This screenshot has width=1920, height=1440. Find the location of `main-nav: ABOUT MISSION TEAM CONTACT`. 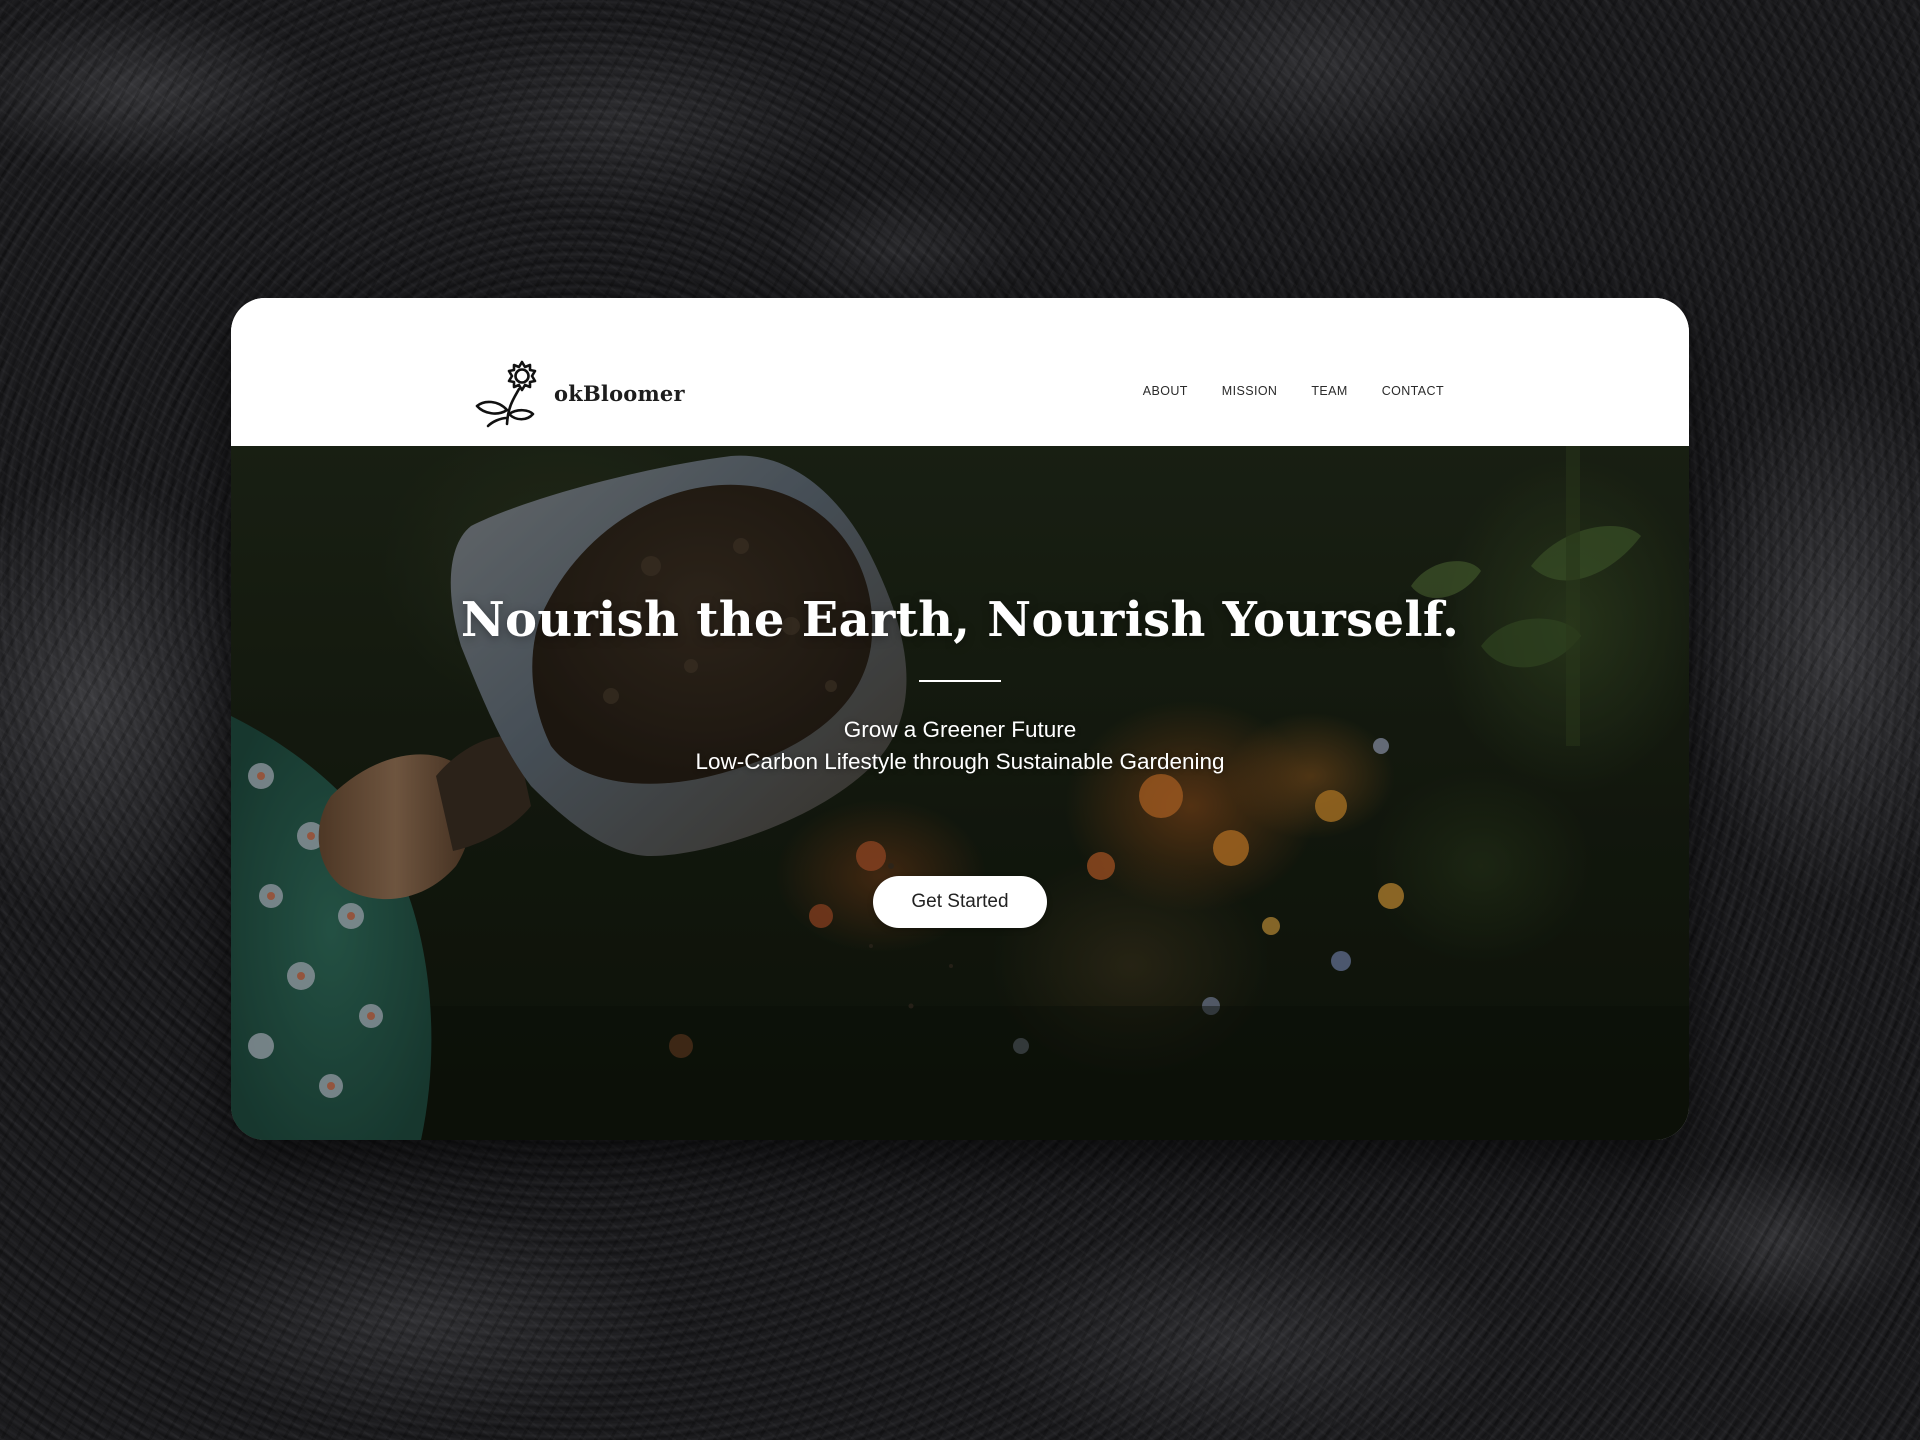

main-nav: ABOUT MISSION TEAM CONTACT is located at coordinates (1293, 391).